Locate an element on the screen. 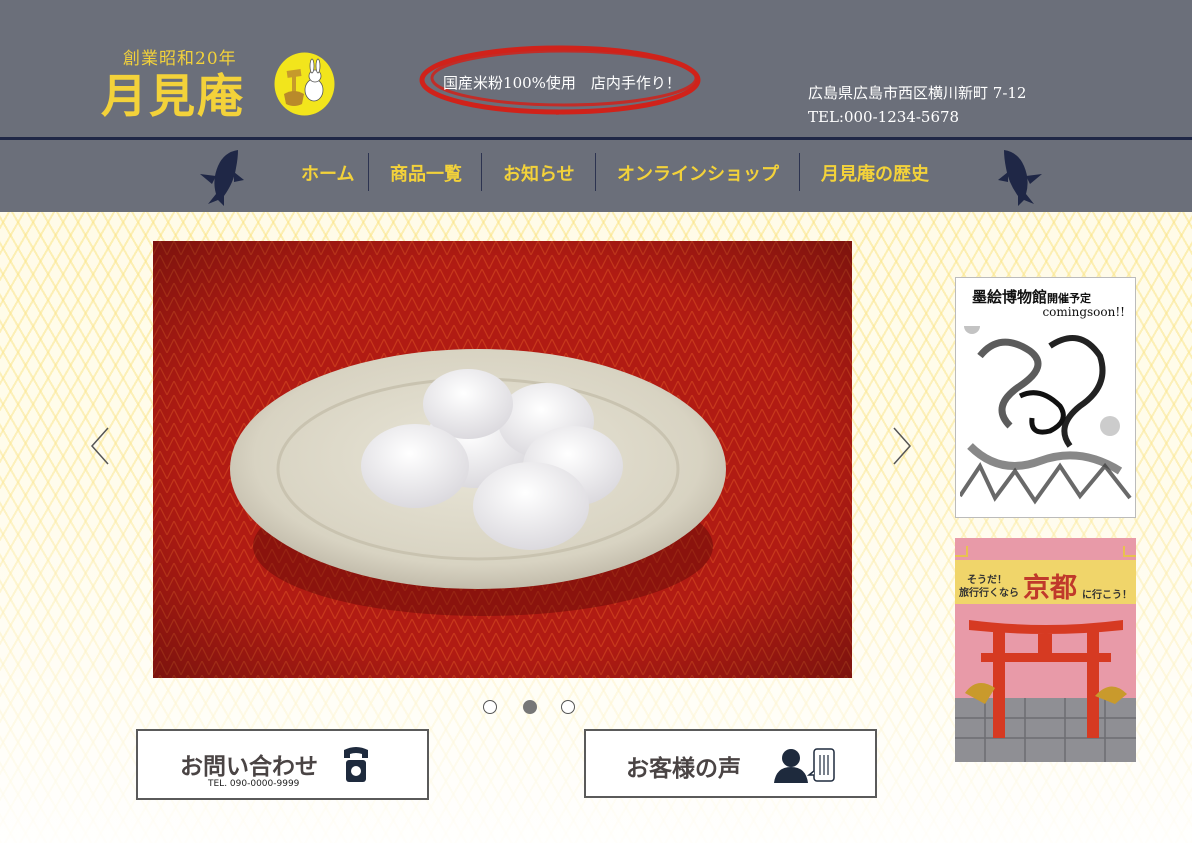  ink-dragon-illustration is located at coordinates (1046, 415).